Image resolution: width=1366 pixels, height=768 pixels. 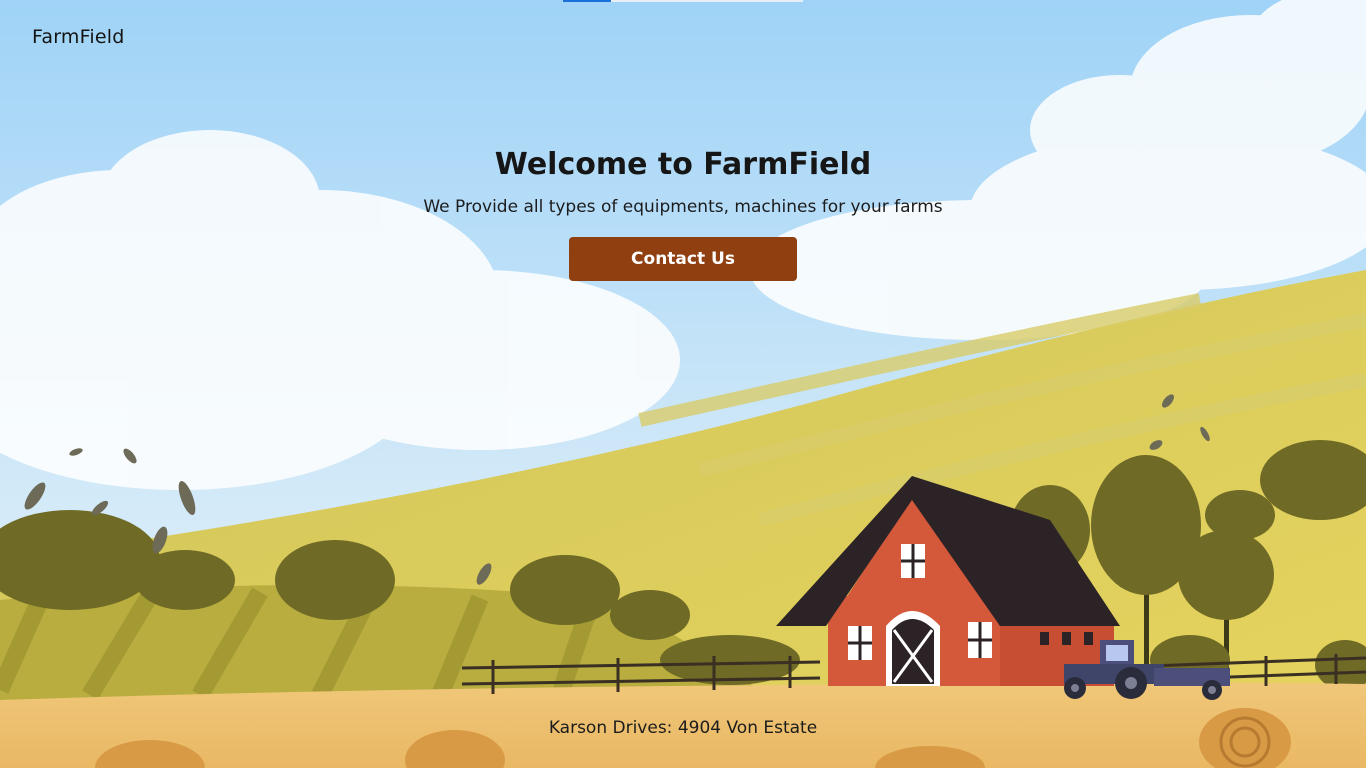 I want to click on page-loading-bar, so click(x=683, y=1).